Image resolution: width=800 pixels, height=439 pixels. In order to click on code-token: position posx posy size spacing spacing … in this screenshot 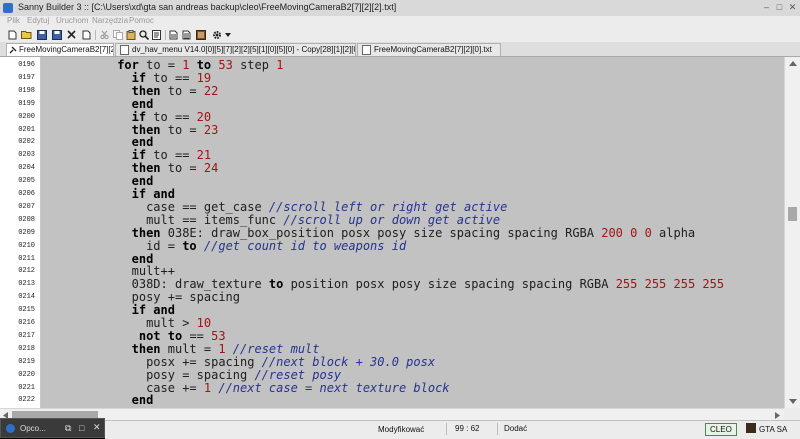, I will do `click(449, 284)`.